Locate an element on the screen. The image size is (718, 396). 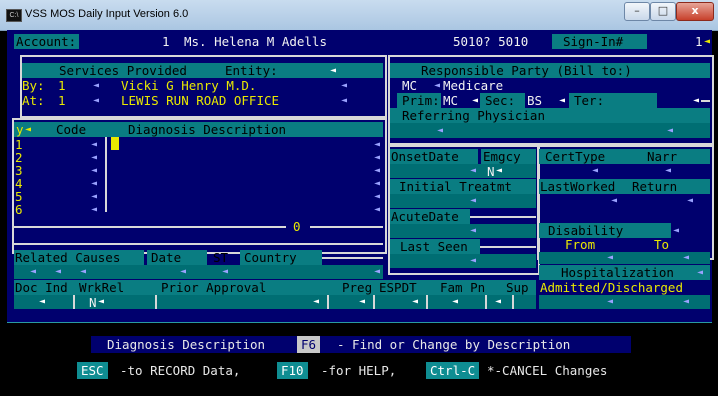
account-number: 1 is located at coordinates (166, 41).